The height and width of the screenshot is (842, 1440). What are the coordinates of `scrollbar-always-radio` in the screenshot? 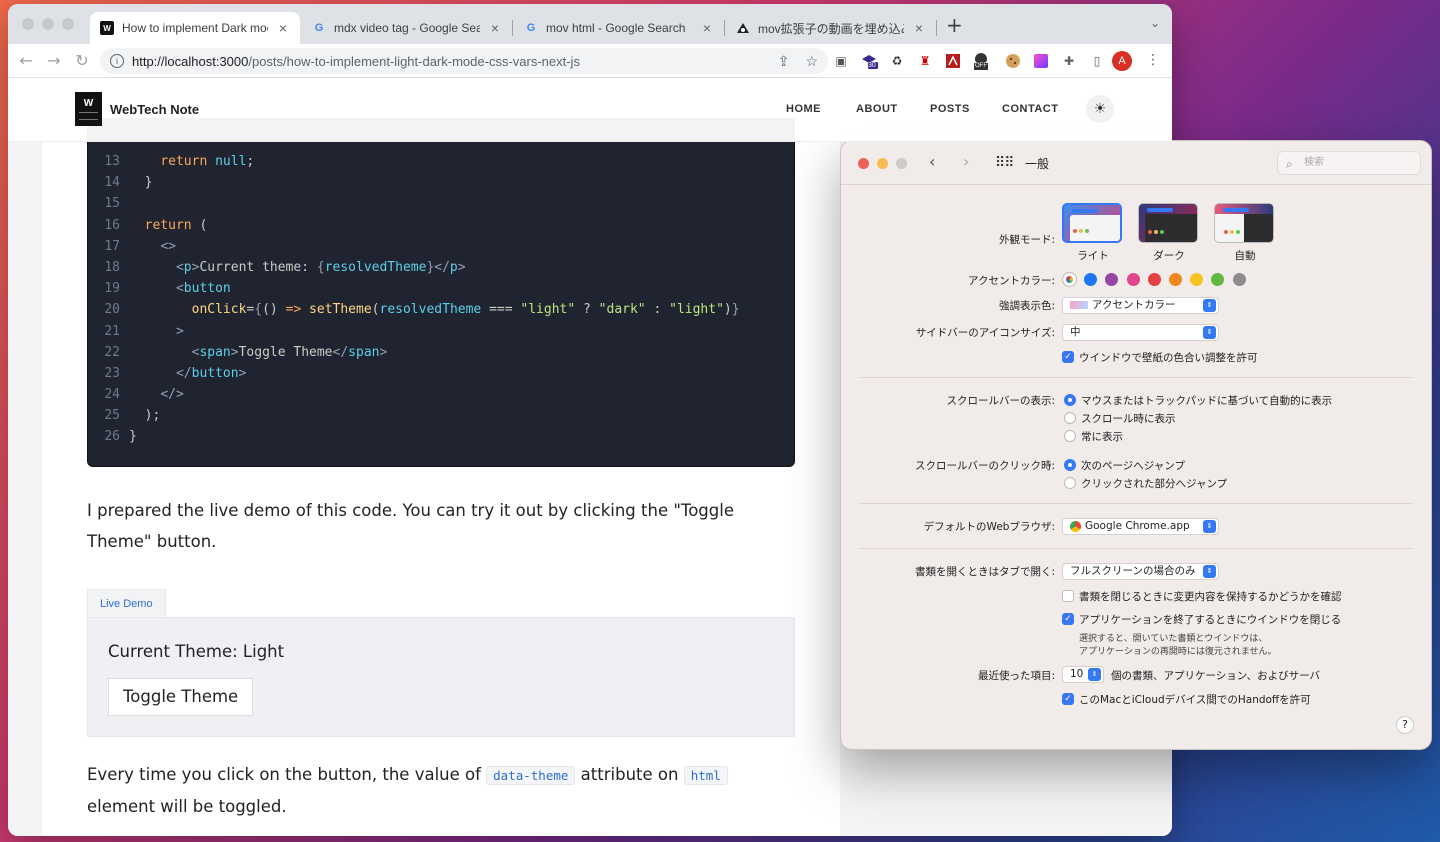 It's located at (1070, 436).